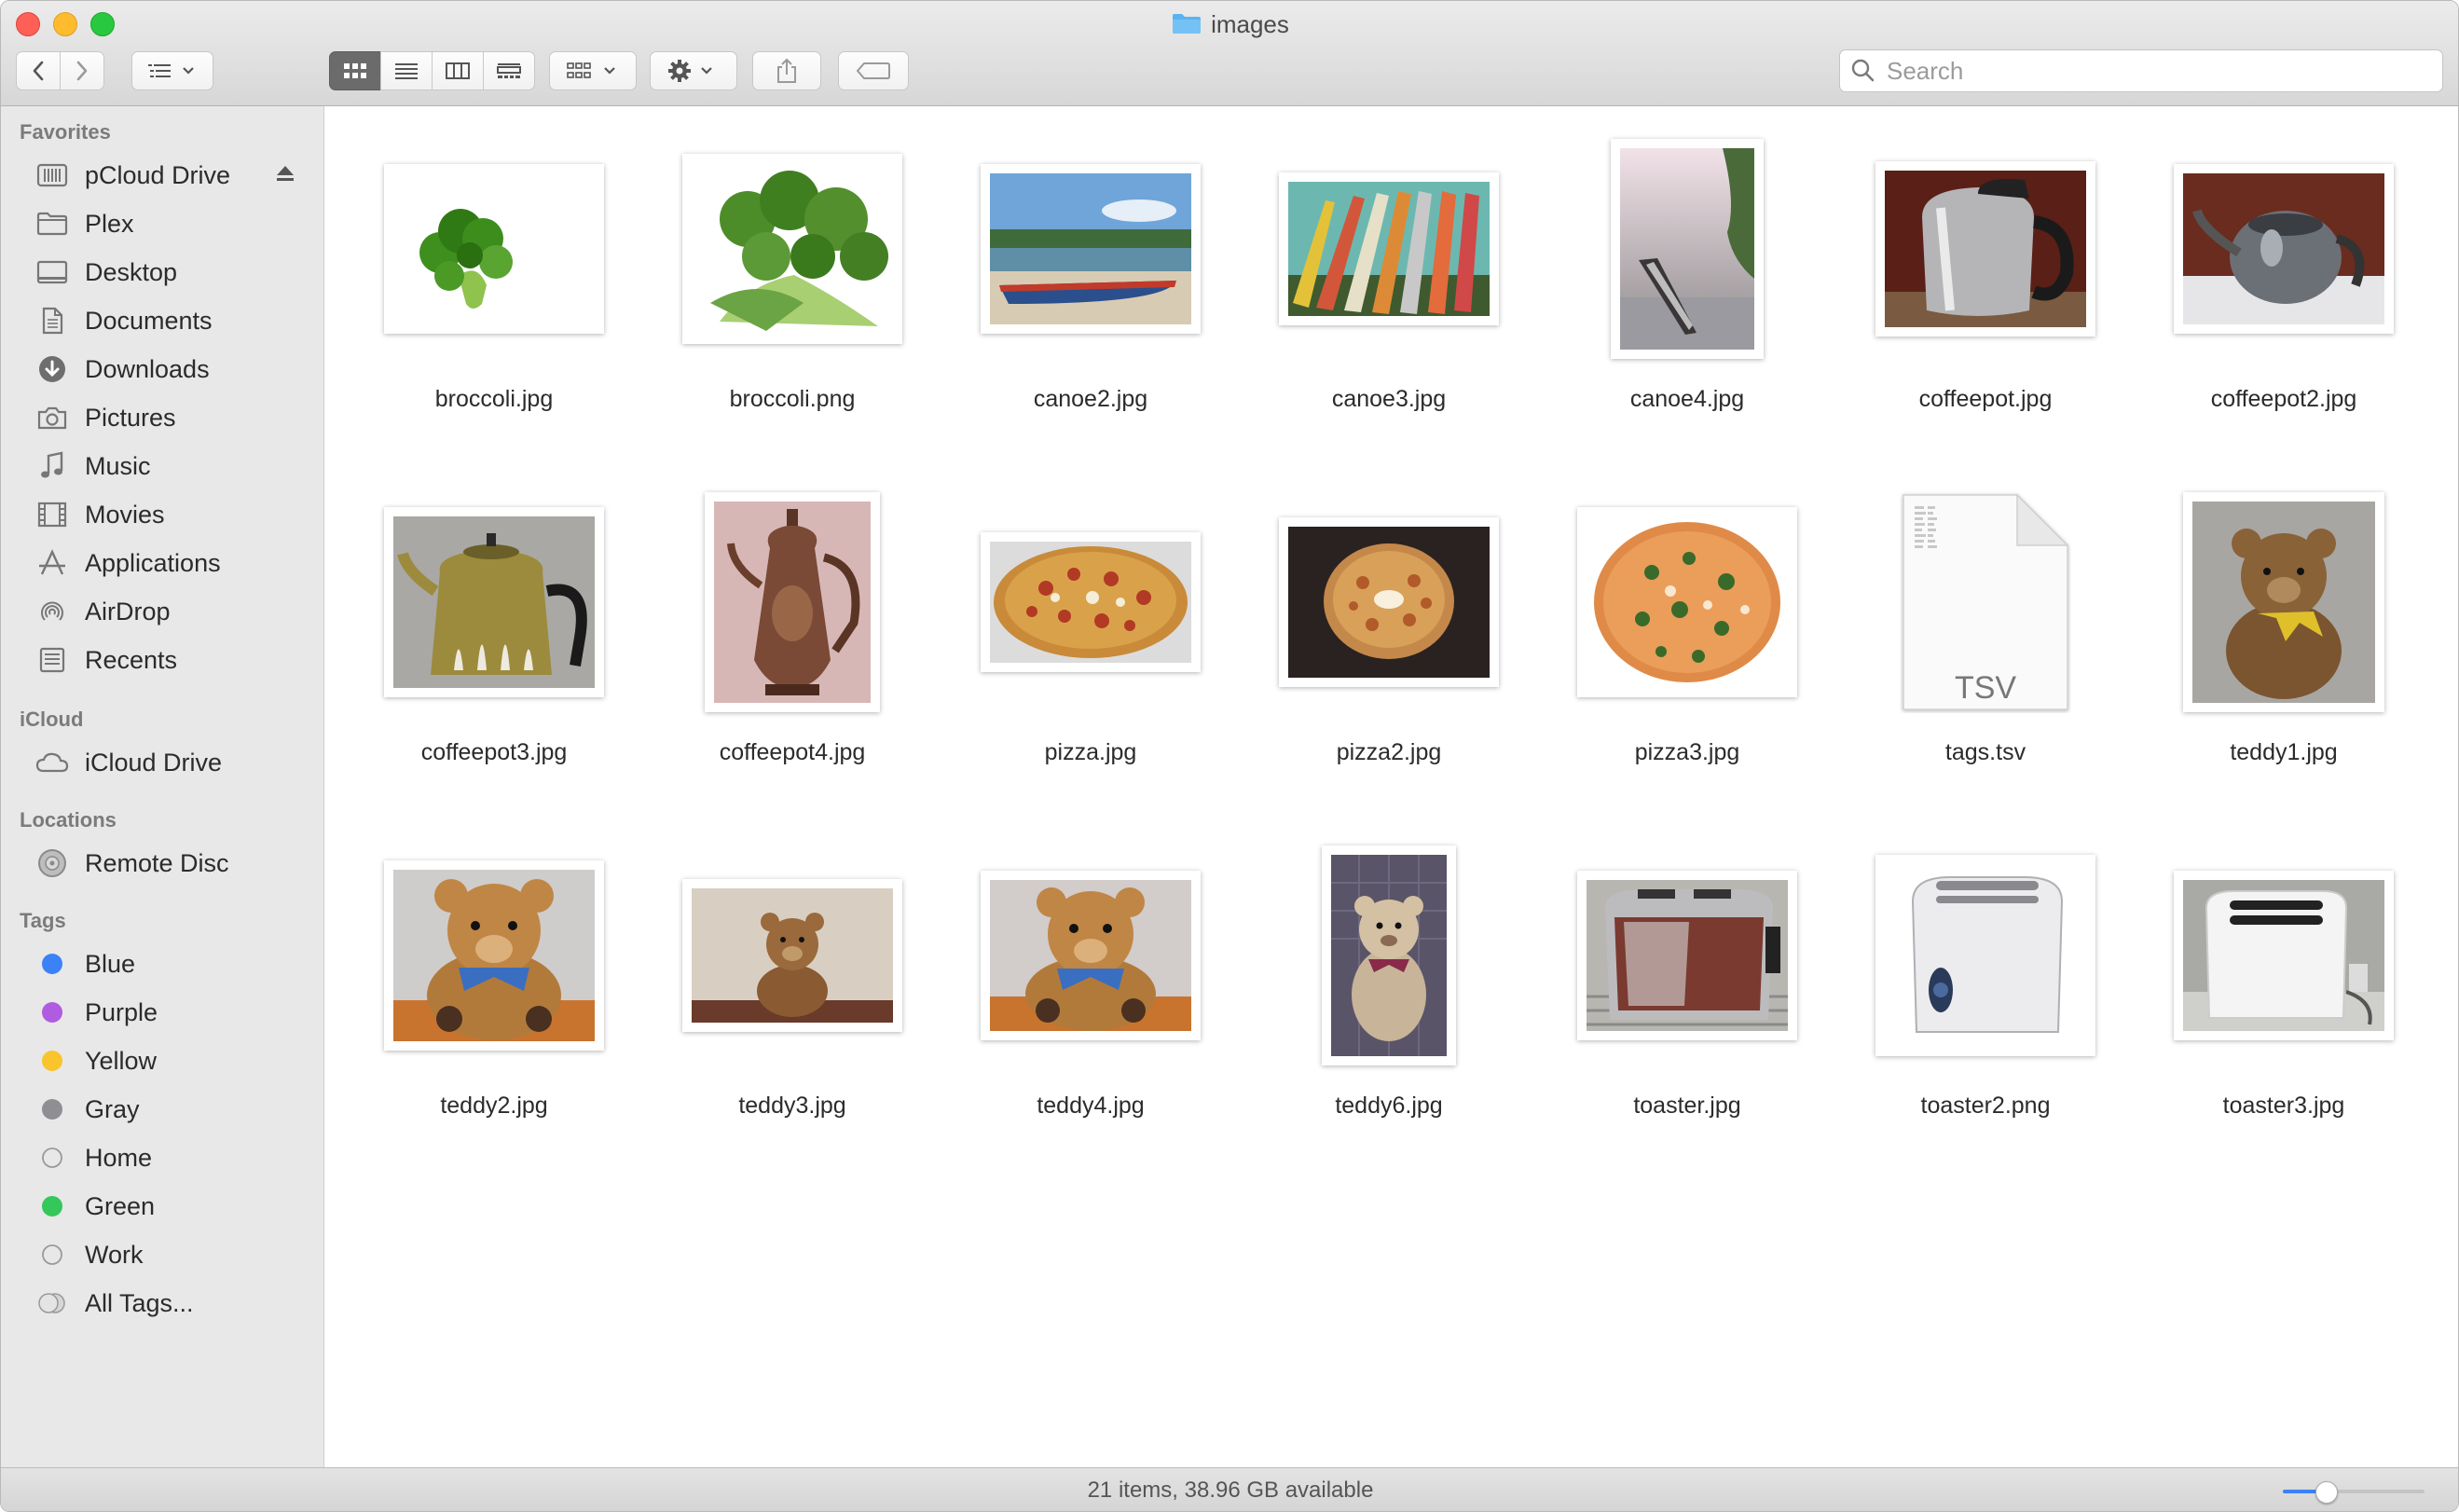 This screenshot has width=2459, height=1512. Describe the element at coordinates (172, 70) in the screenshot. I see `arrange-menu-button` at that location.